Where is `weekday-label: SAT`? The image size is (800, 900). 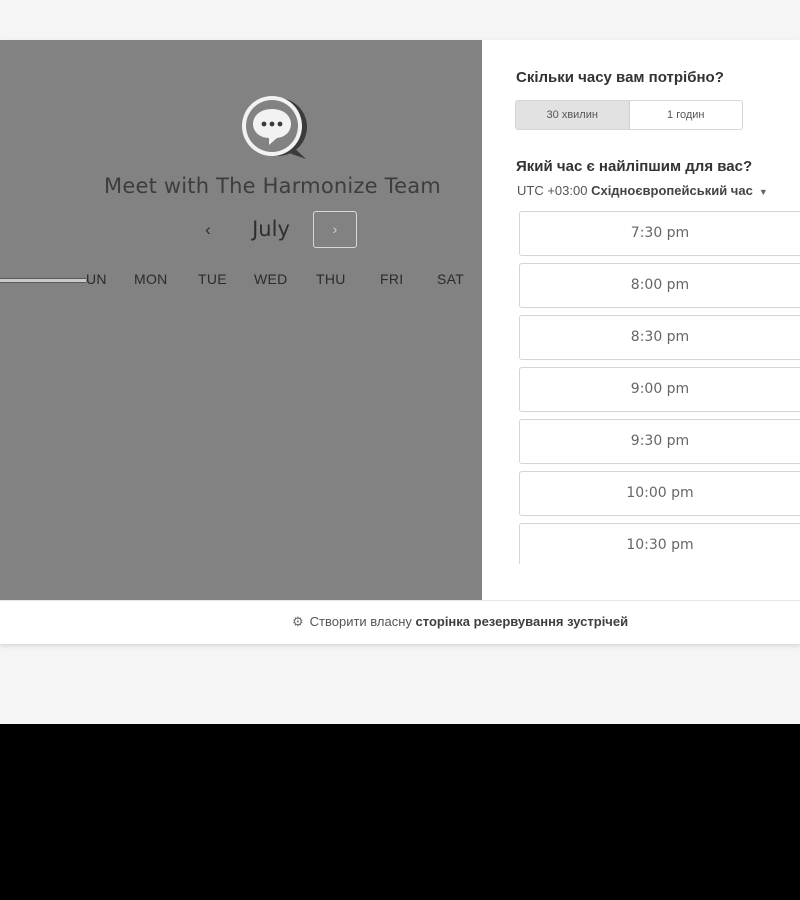 weekday-label: SAT is located at coordinates (451, 279).